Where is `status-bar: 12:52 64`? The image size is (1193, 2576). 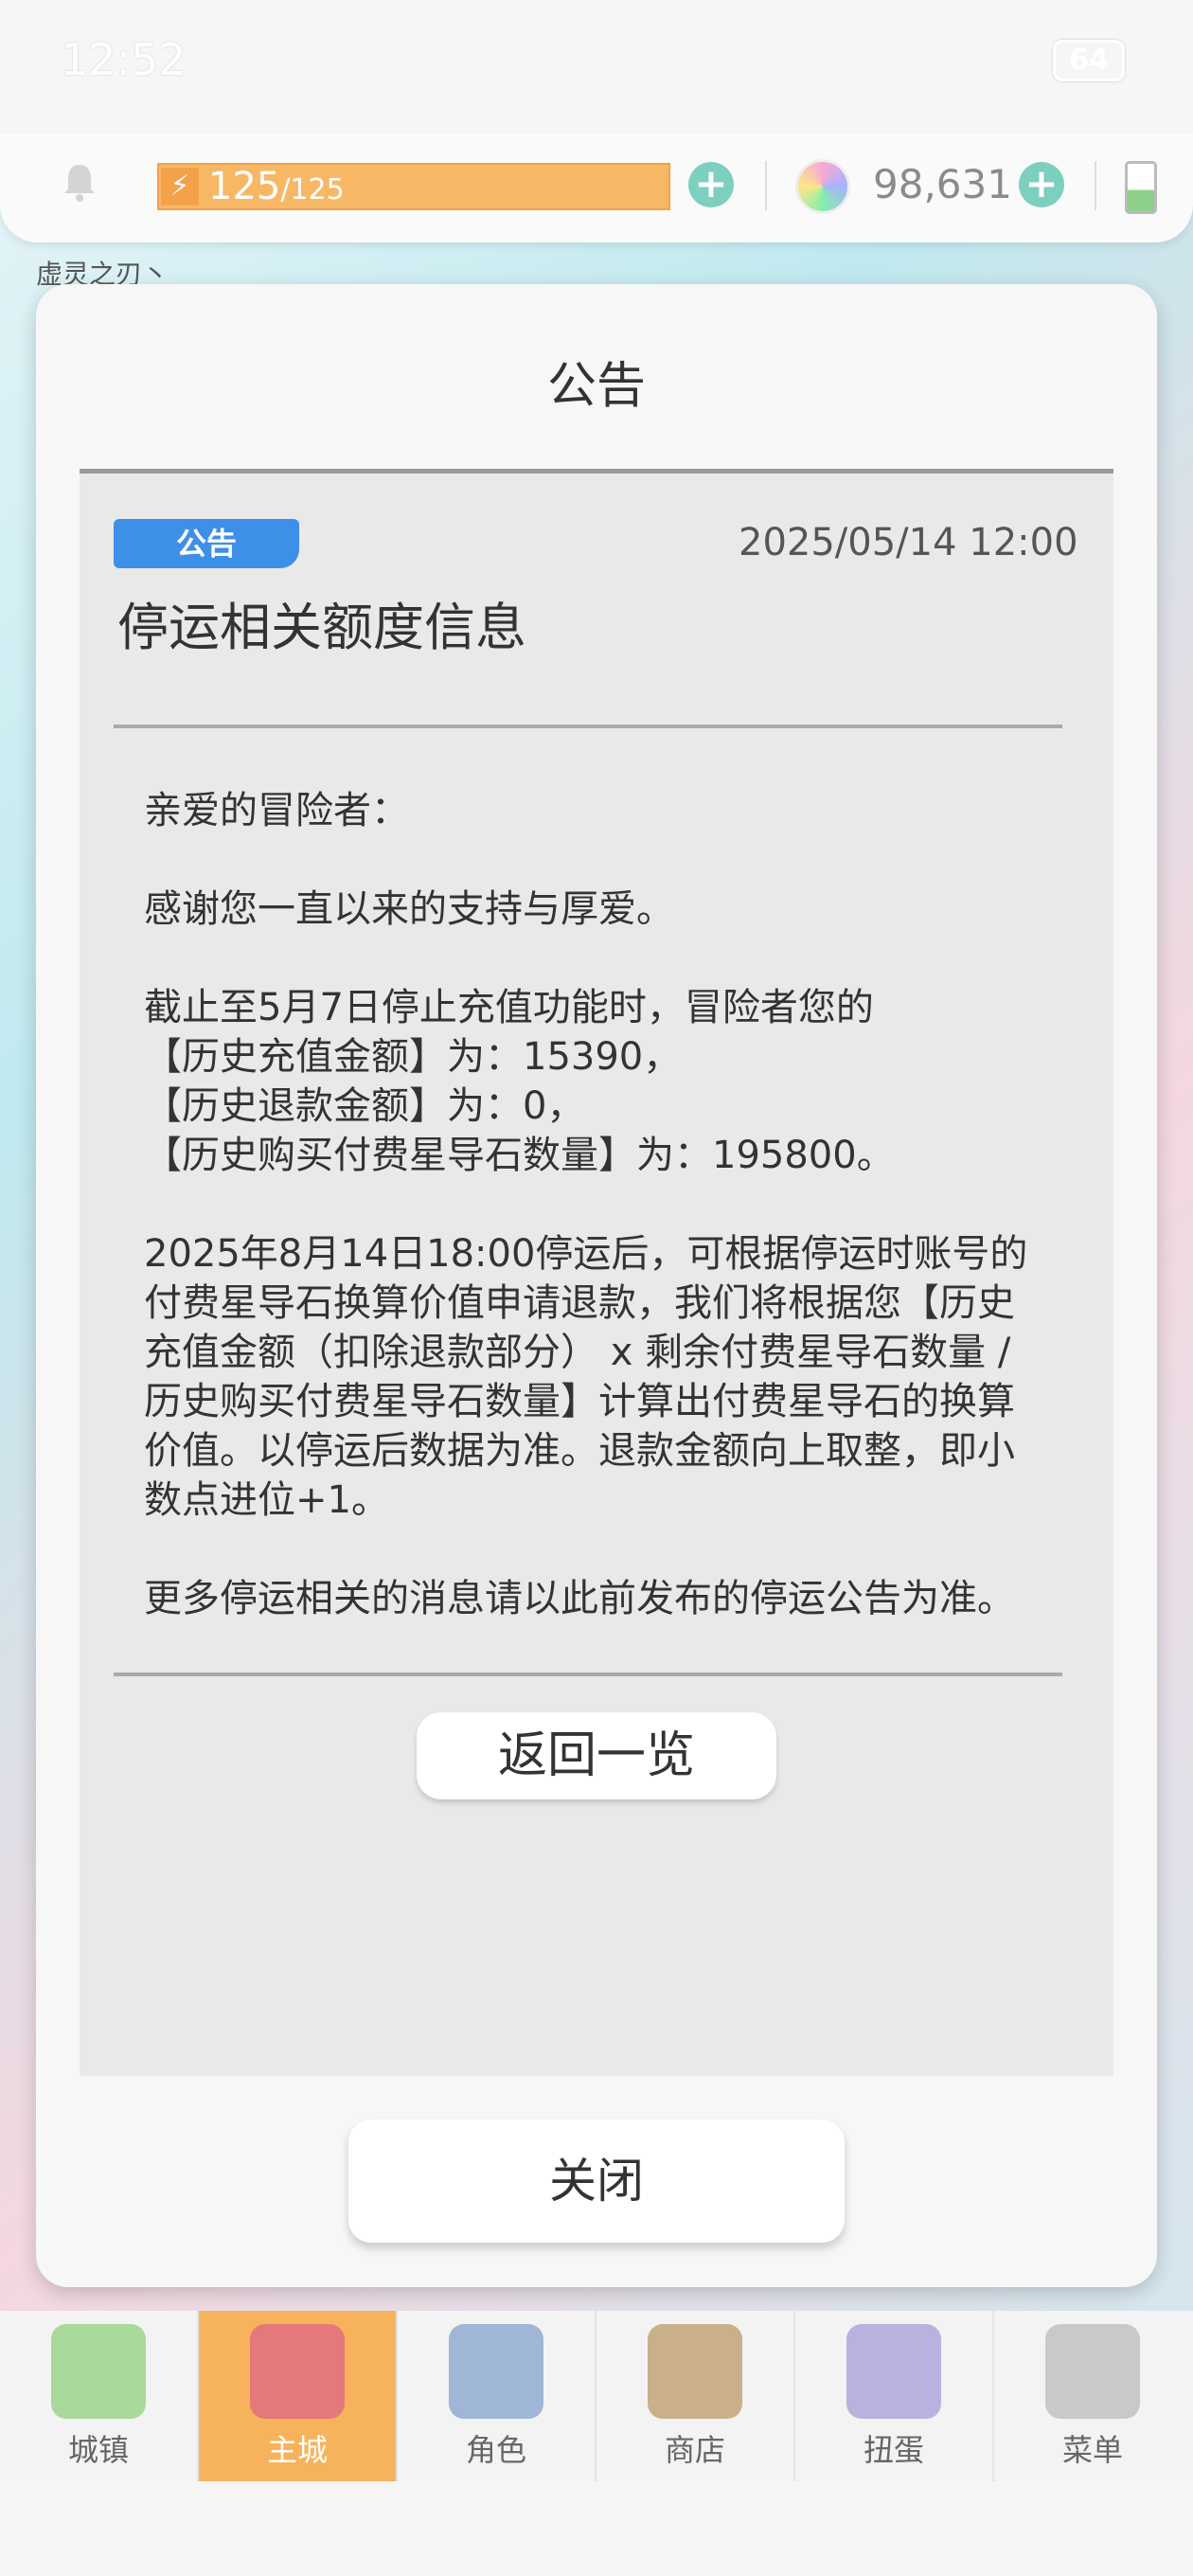 status-bar: 12:52 64 is located at coordinates (596, 66).